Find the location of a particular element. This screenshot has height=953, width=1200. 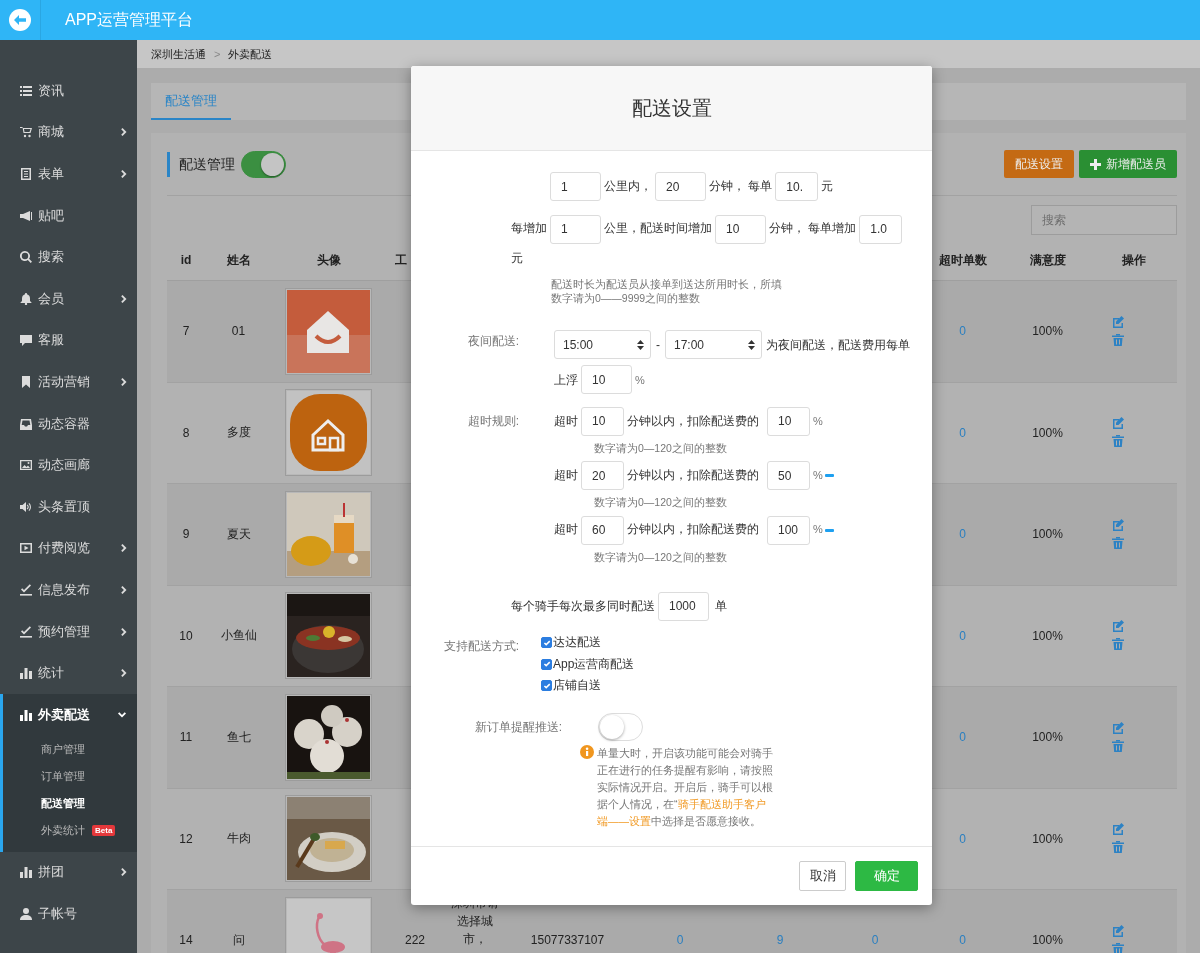

sidebar-item: 动态容器 is located at coordinates (68, 423).